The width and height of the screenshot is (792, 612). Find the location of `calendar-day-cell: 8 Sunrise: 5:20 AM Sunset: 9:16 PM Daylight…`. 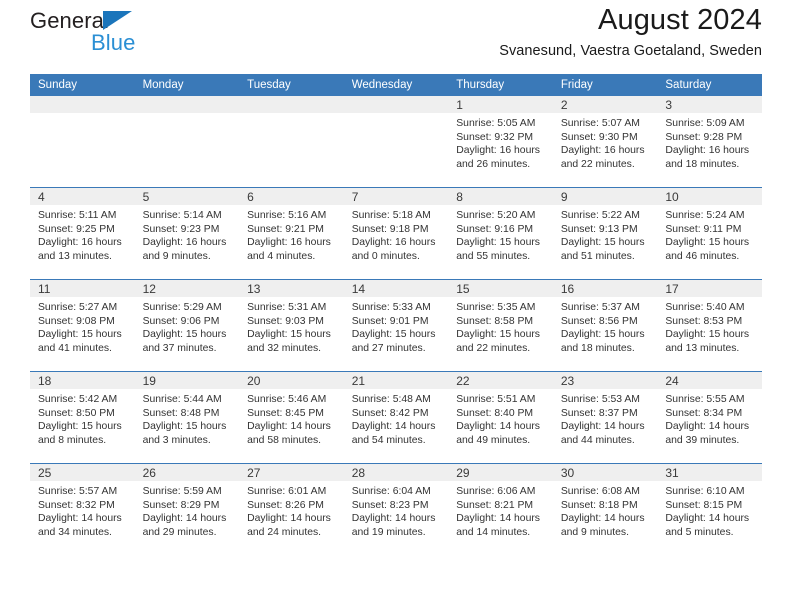

calendar-day-cell: 8 Sunrise: 5:20 AM Sunset: 9:16 PM Daylight… is located at coordinates (500, 233).